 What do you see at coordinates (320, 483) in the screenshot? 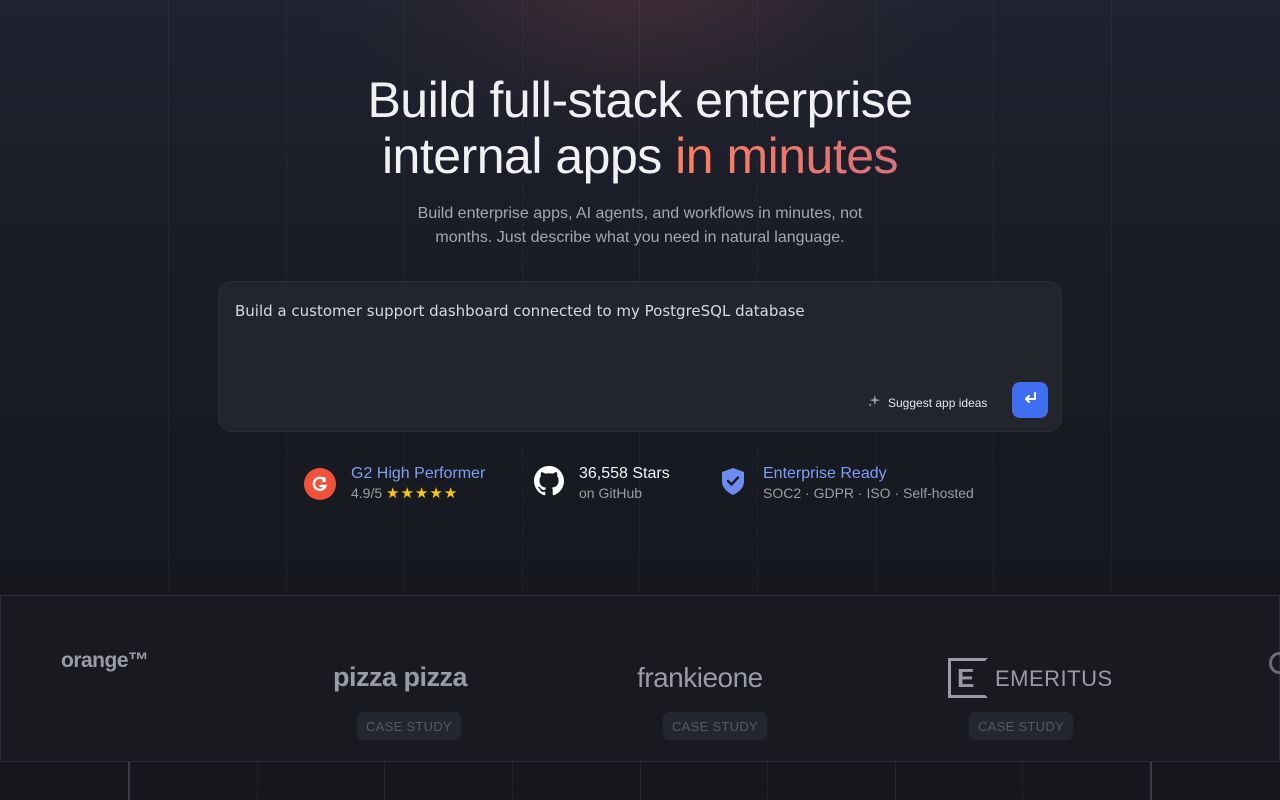
I see `g2-logo-icon: 2` at bounding box center [320, 483].